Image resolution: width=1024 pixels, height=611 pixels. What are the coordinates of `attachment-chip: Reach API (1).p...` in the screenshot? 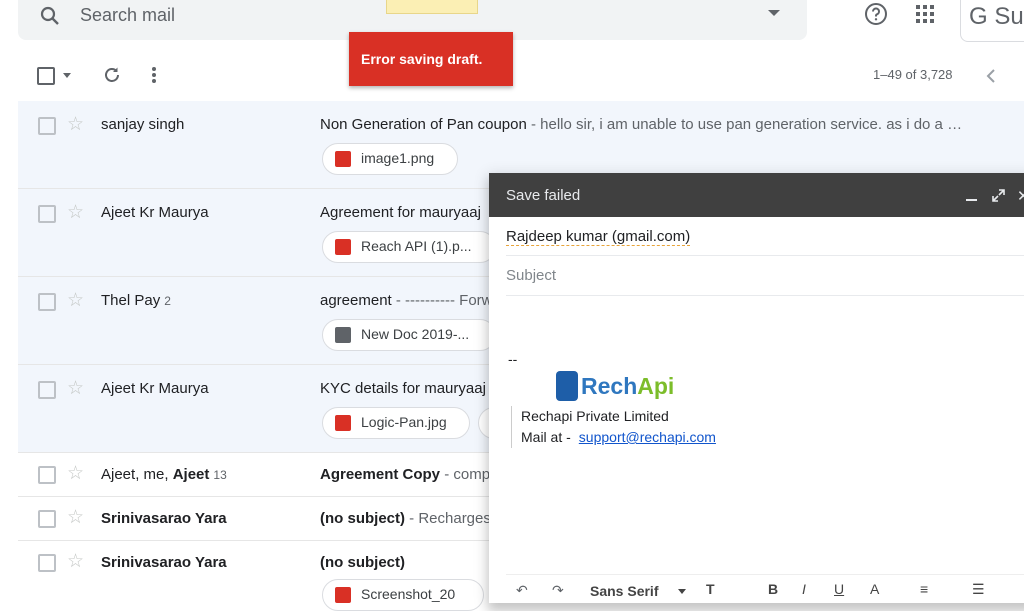 It's located at (409, 247).